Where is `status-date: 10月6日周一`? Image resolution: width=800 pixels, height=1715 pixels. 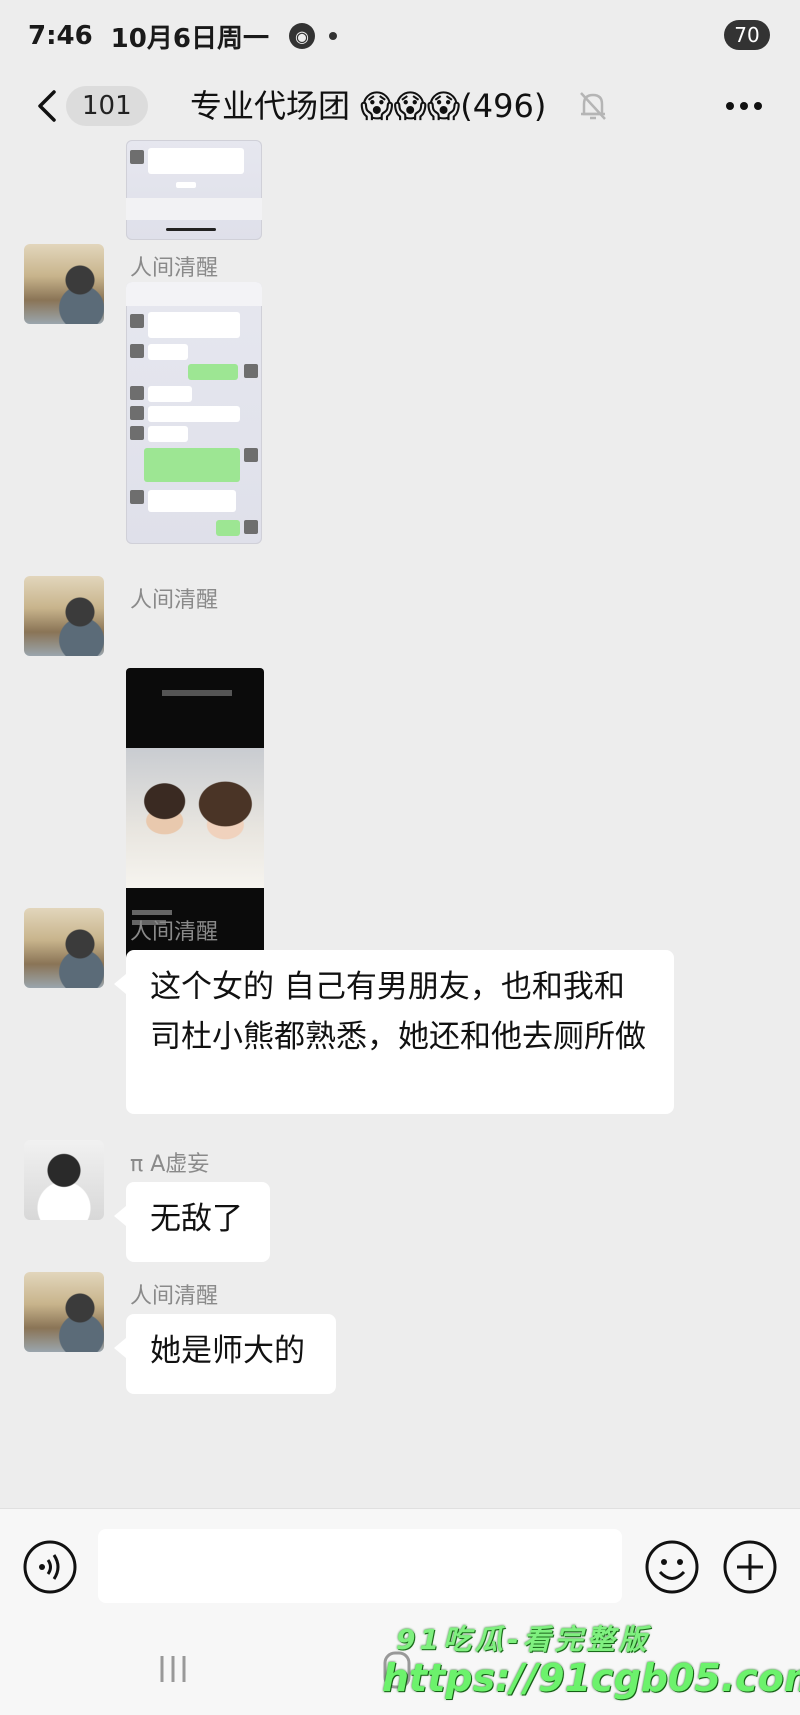 status-date: 10月6日周一 is located at coordinates (189, 38).